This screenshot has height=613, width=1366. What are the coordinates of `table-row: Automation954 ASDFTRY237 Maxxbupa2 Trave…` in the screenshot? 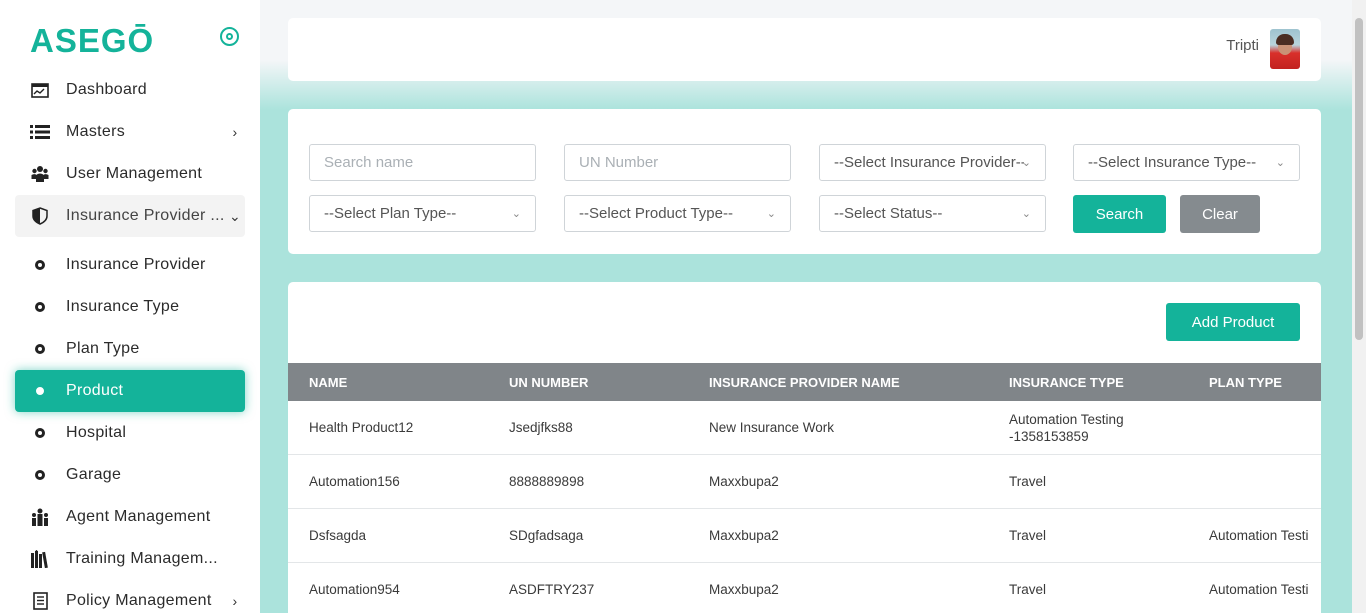 It's located at (804, 588).